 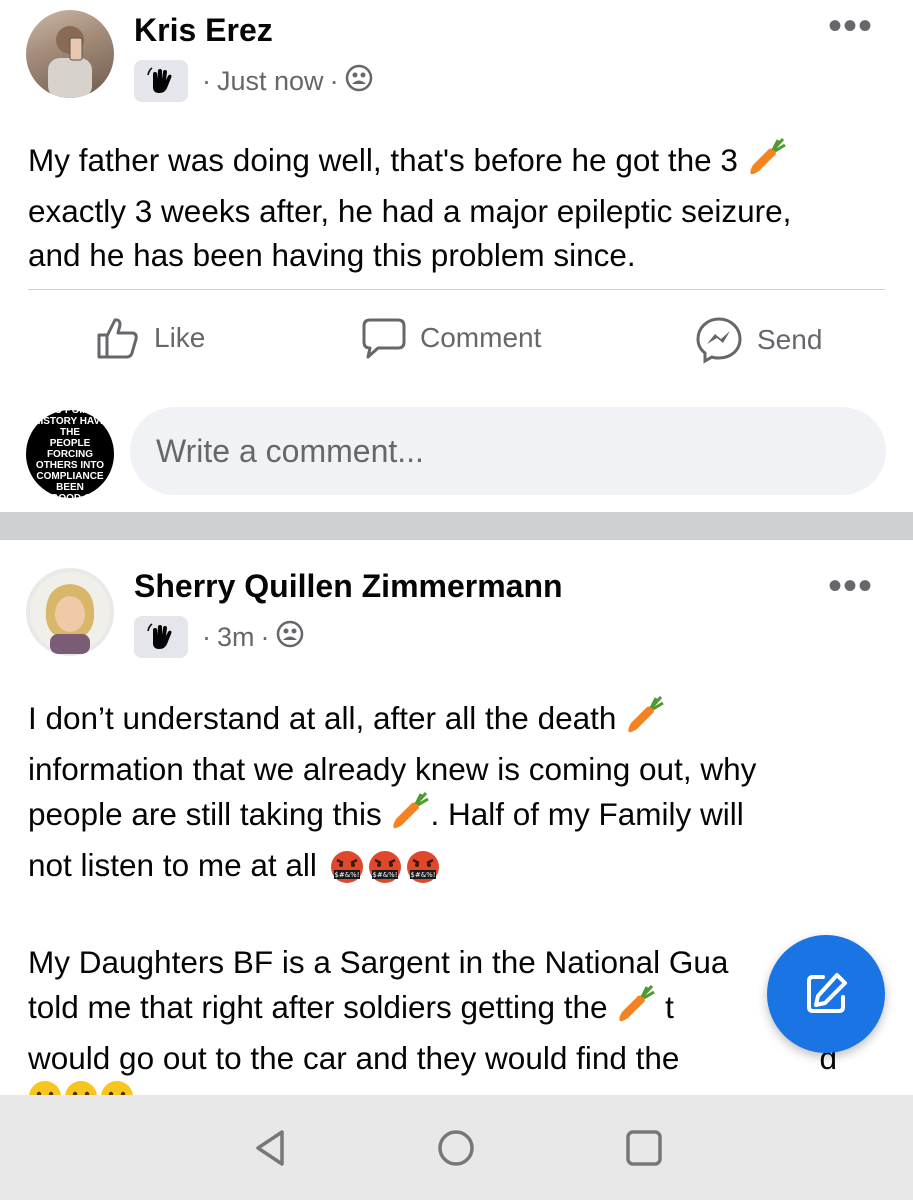 I want to click on feed-separator, so click(x=456, y=526).